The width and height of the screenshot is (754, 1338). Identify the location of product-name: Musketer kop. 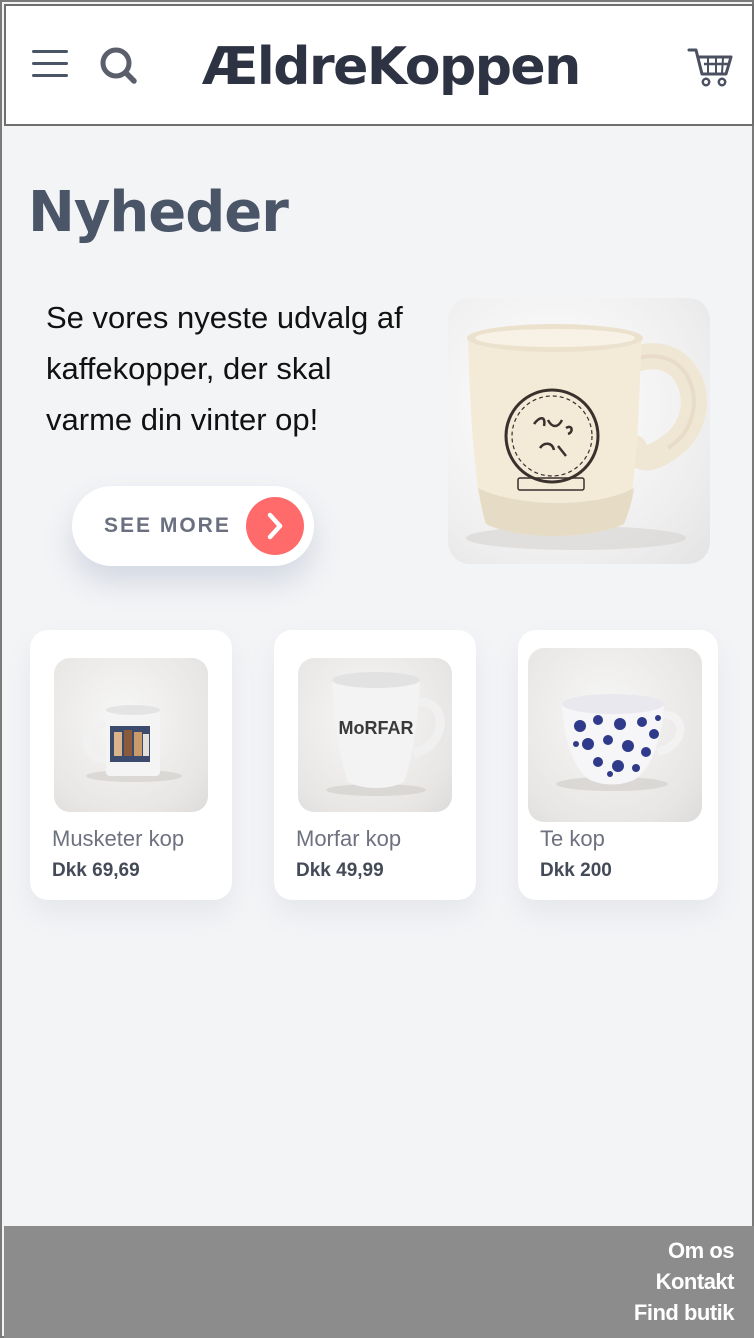
(118, 838).